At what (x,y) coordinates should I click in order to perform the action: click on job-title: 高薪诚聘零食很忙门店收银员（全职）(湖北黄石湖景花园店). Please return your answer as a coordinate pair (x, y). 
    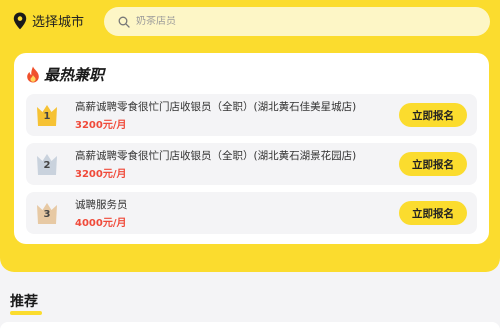
    Looking at the image, I should click on (215, 155).